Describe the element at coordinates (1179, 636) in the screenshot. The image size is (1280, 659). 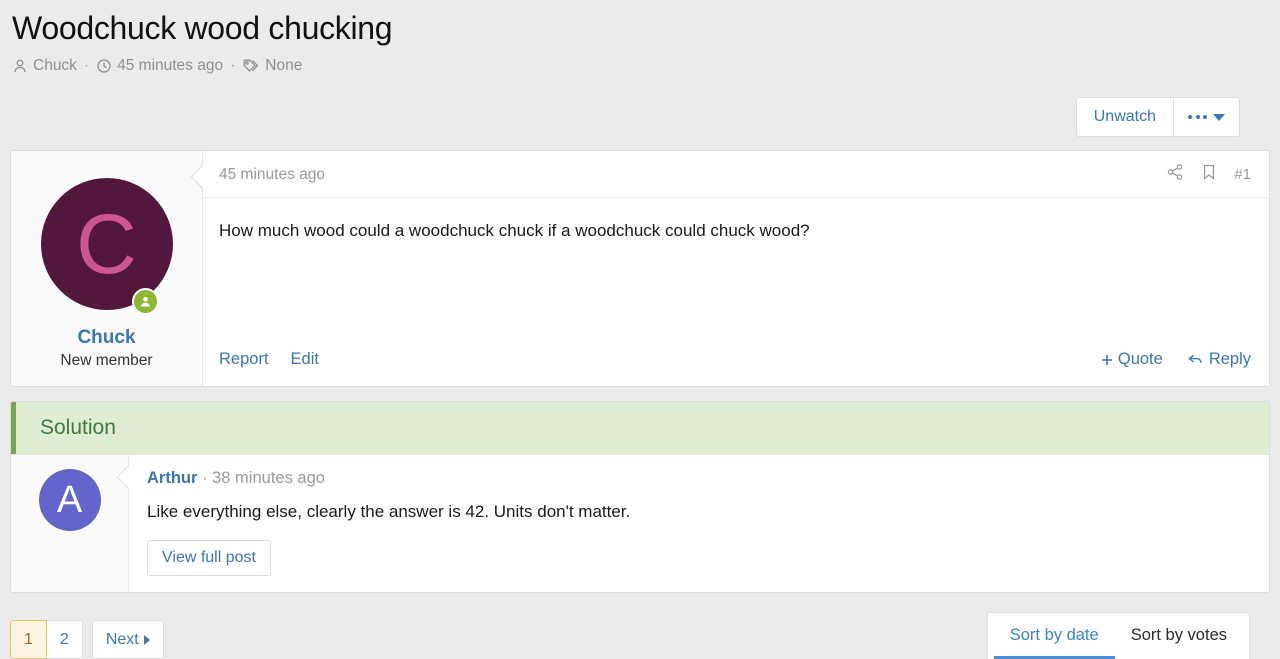
I see `tab-sort-by-votes: Sort by votes` at that location.